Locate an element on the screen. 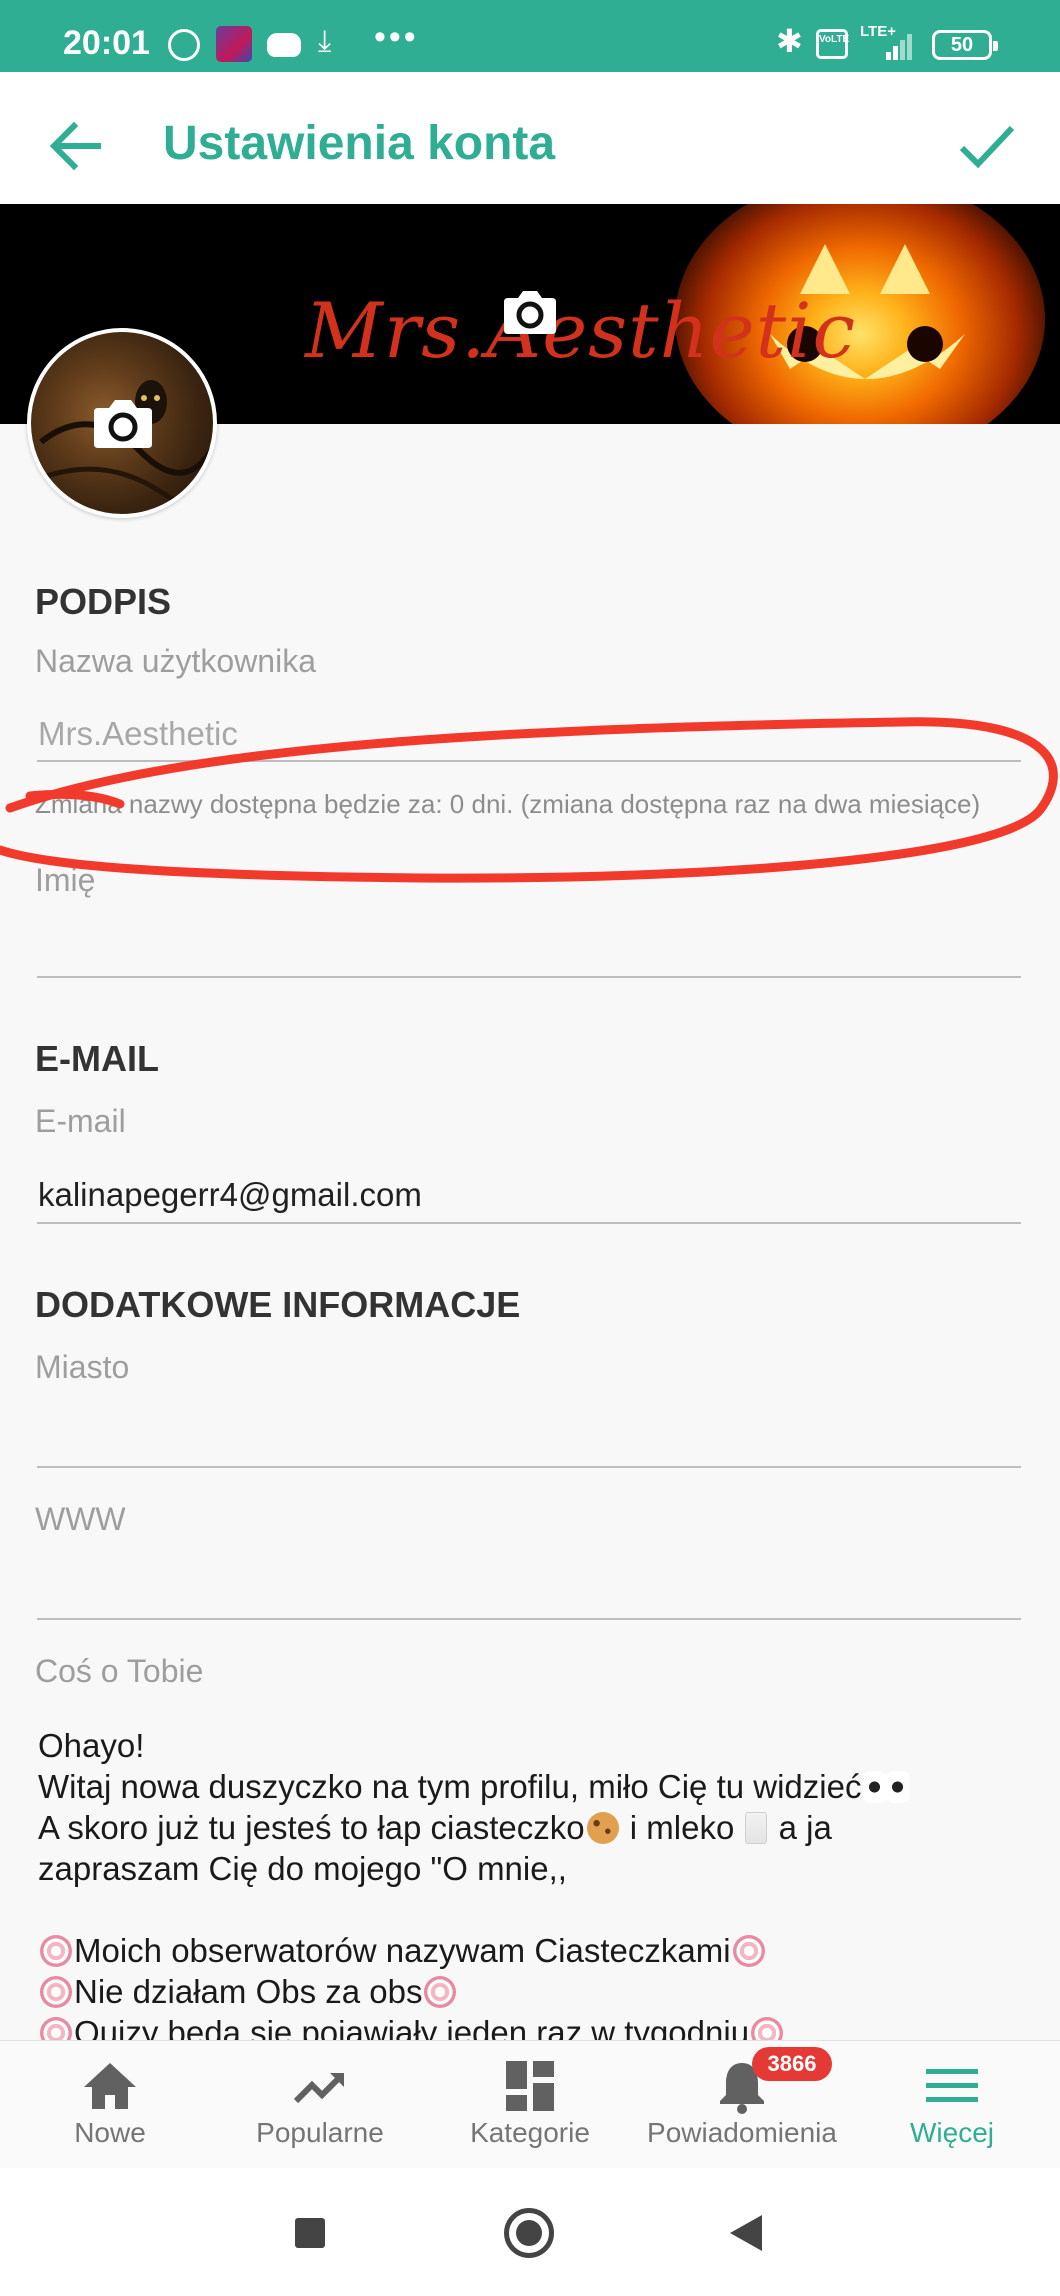 The image size is (1060, 2296). city-underline is located at coordinates (529, 1467).